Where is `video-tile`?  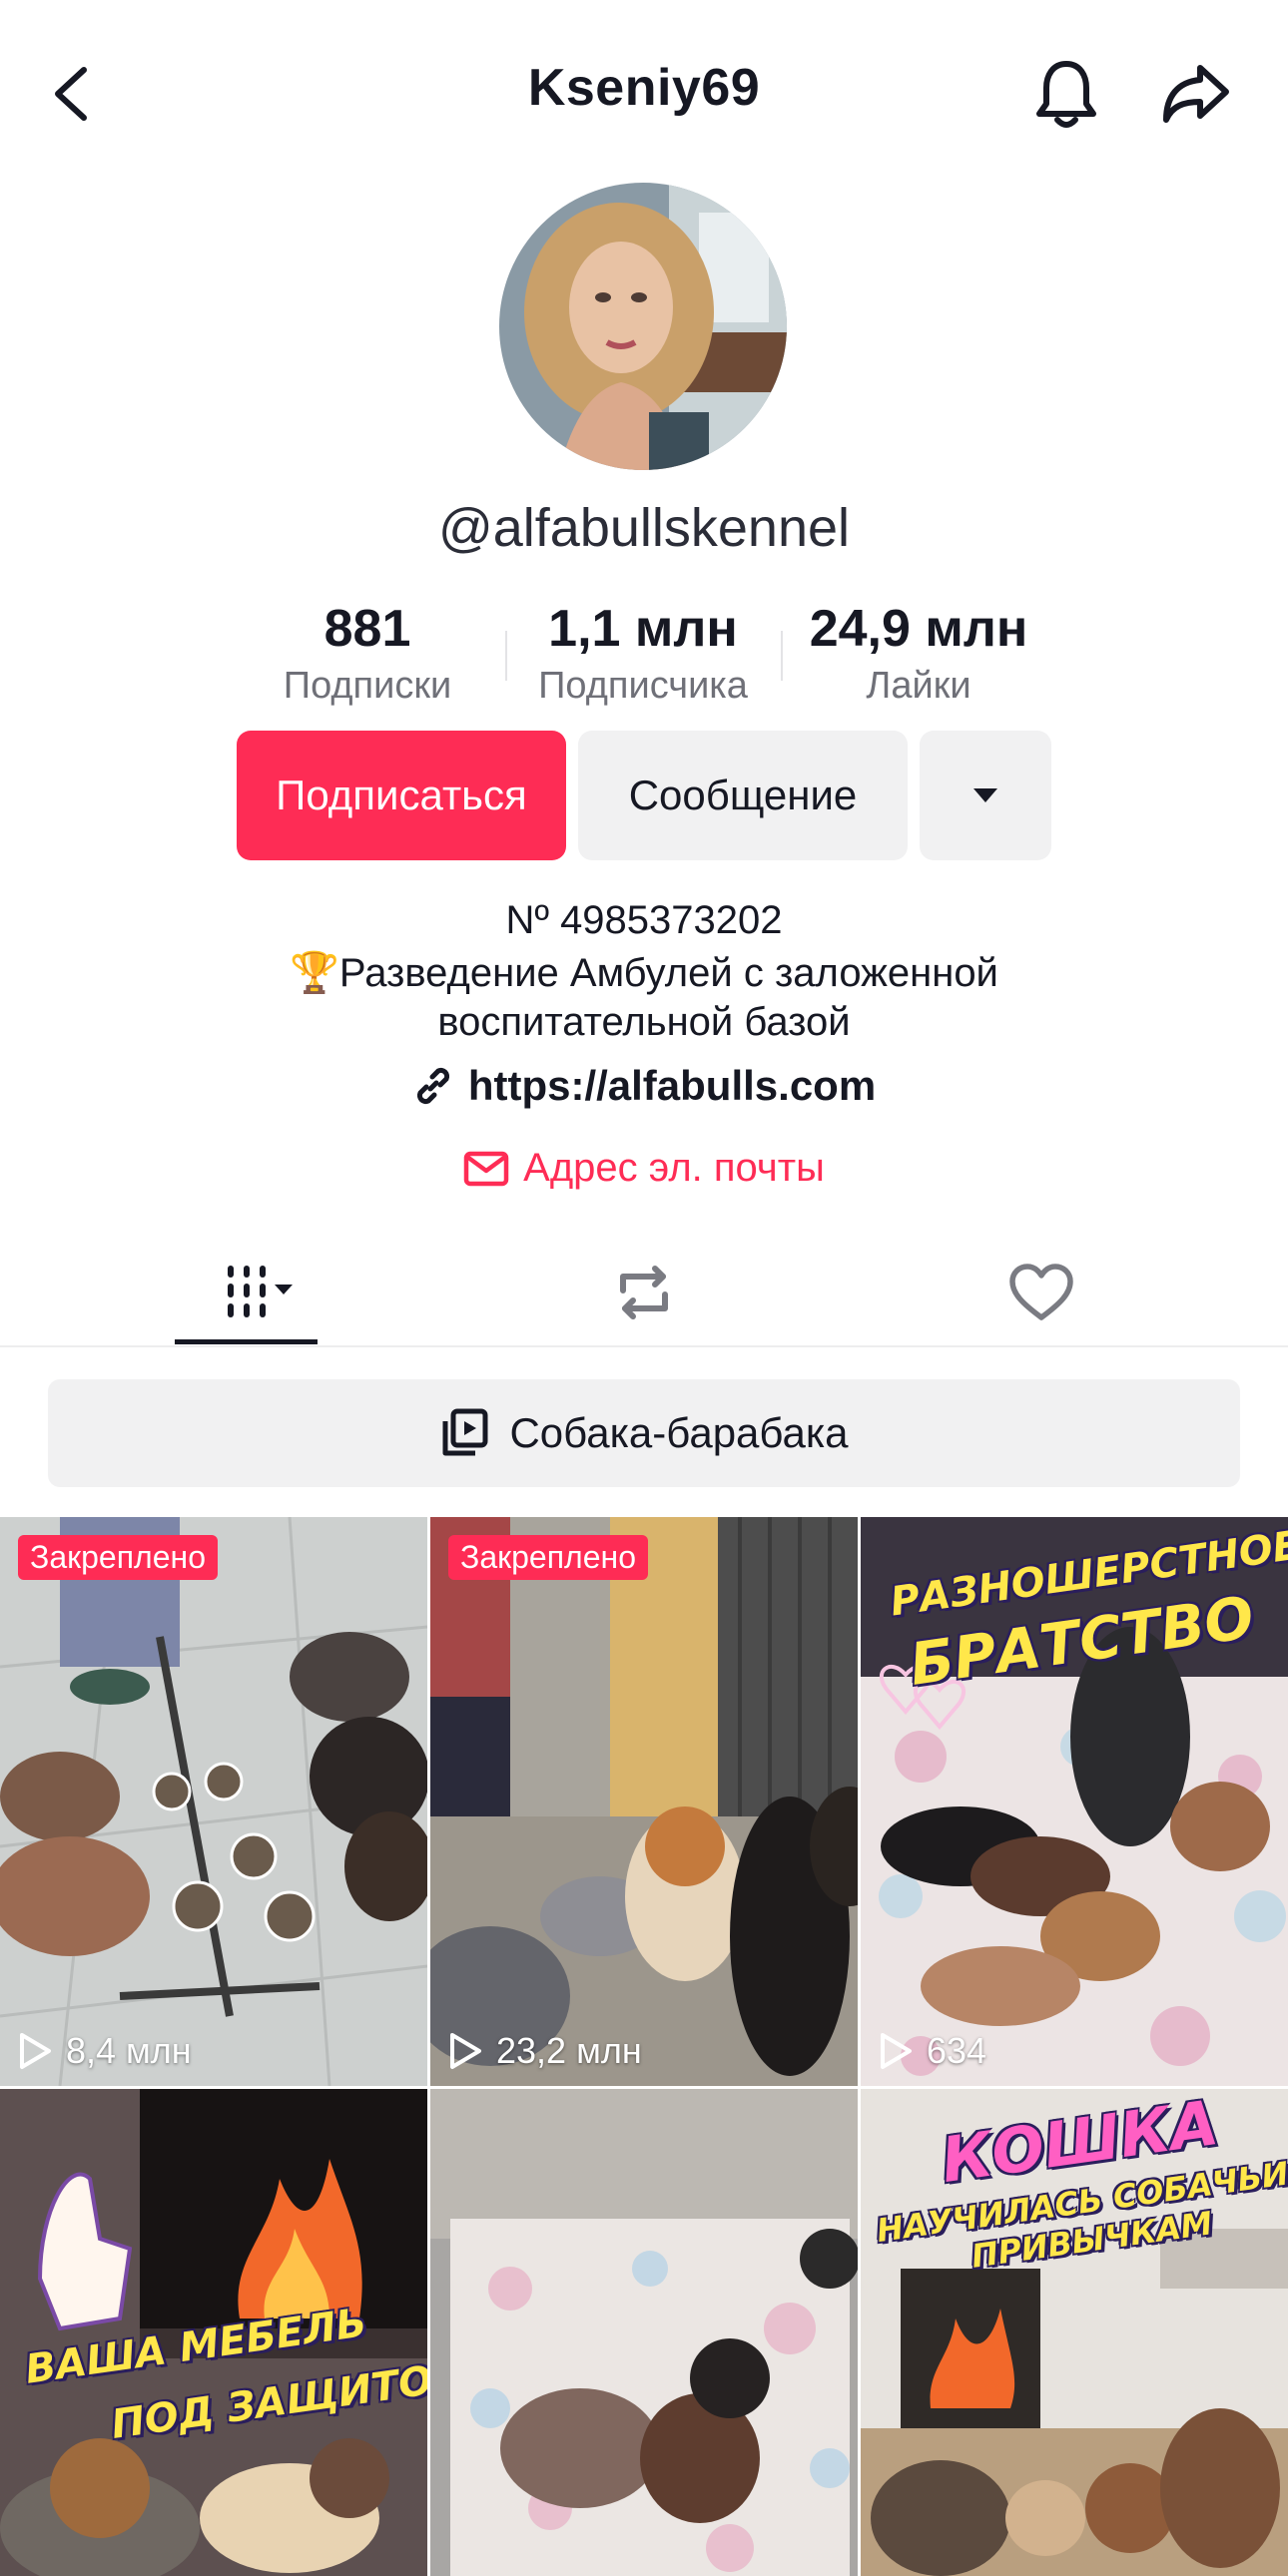 video-tile is located at coordinates (644, 2332).